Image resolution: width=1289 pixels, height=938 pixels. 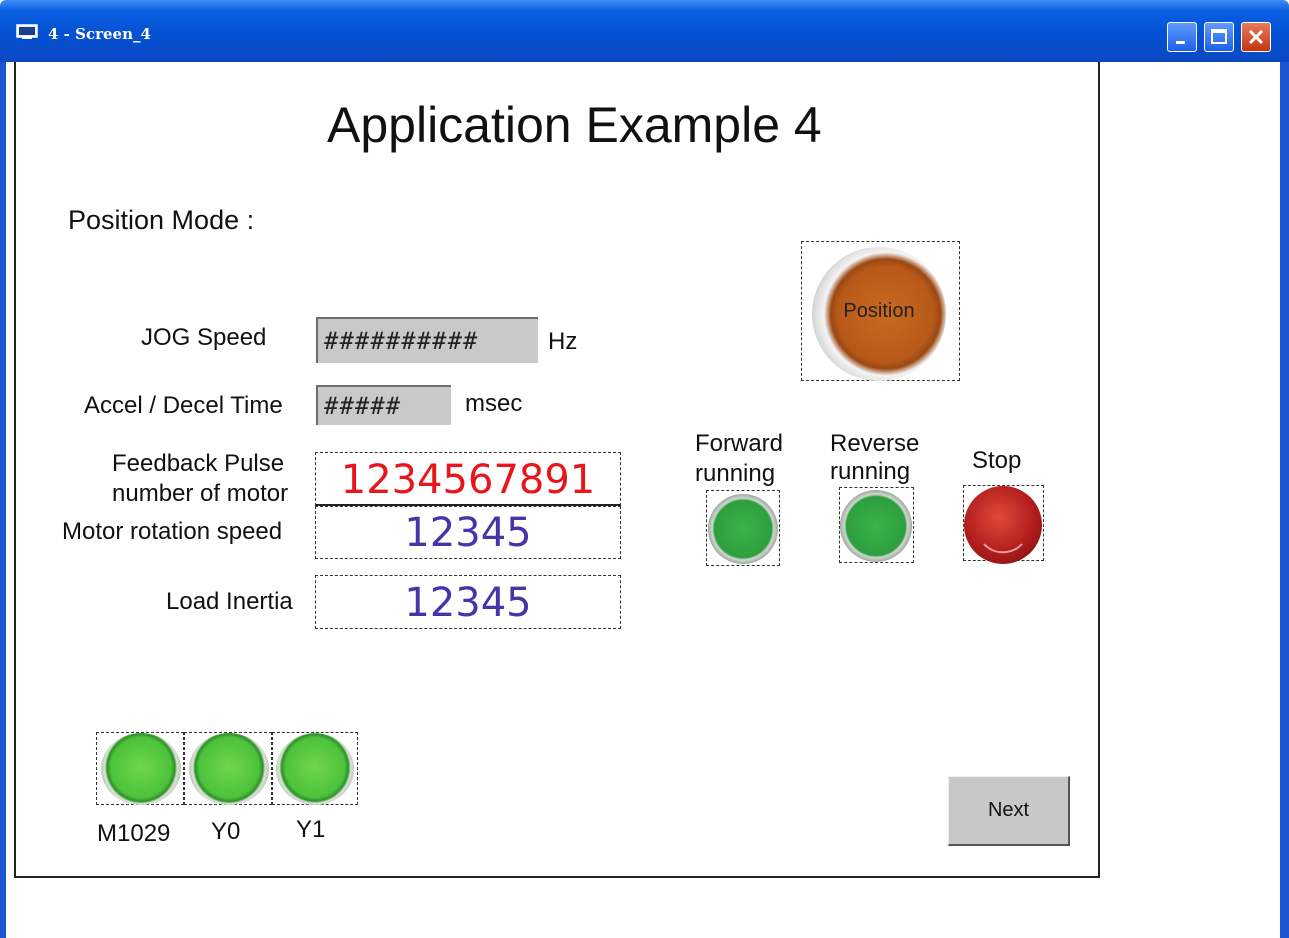 I want to click on accel-decel-label: Accel / Decel Time, so click(x=183, y=405).